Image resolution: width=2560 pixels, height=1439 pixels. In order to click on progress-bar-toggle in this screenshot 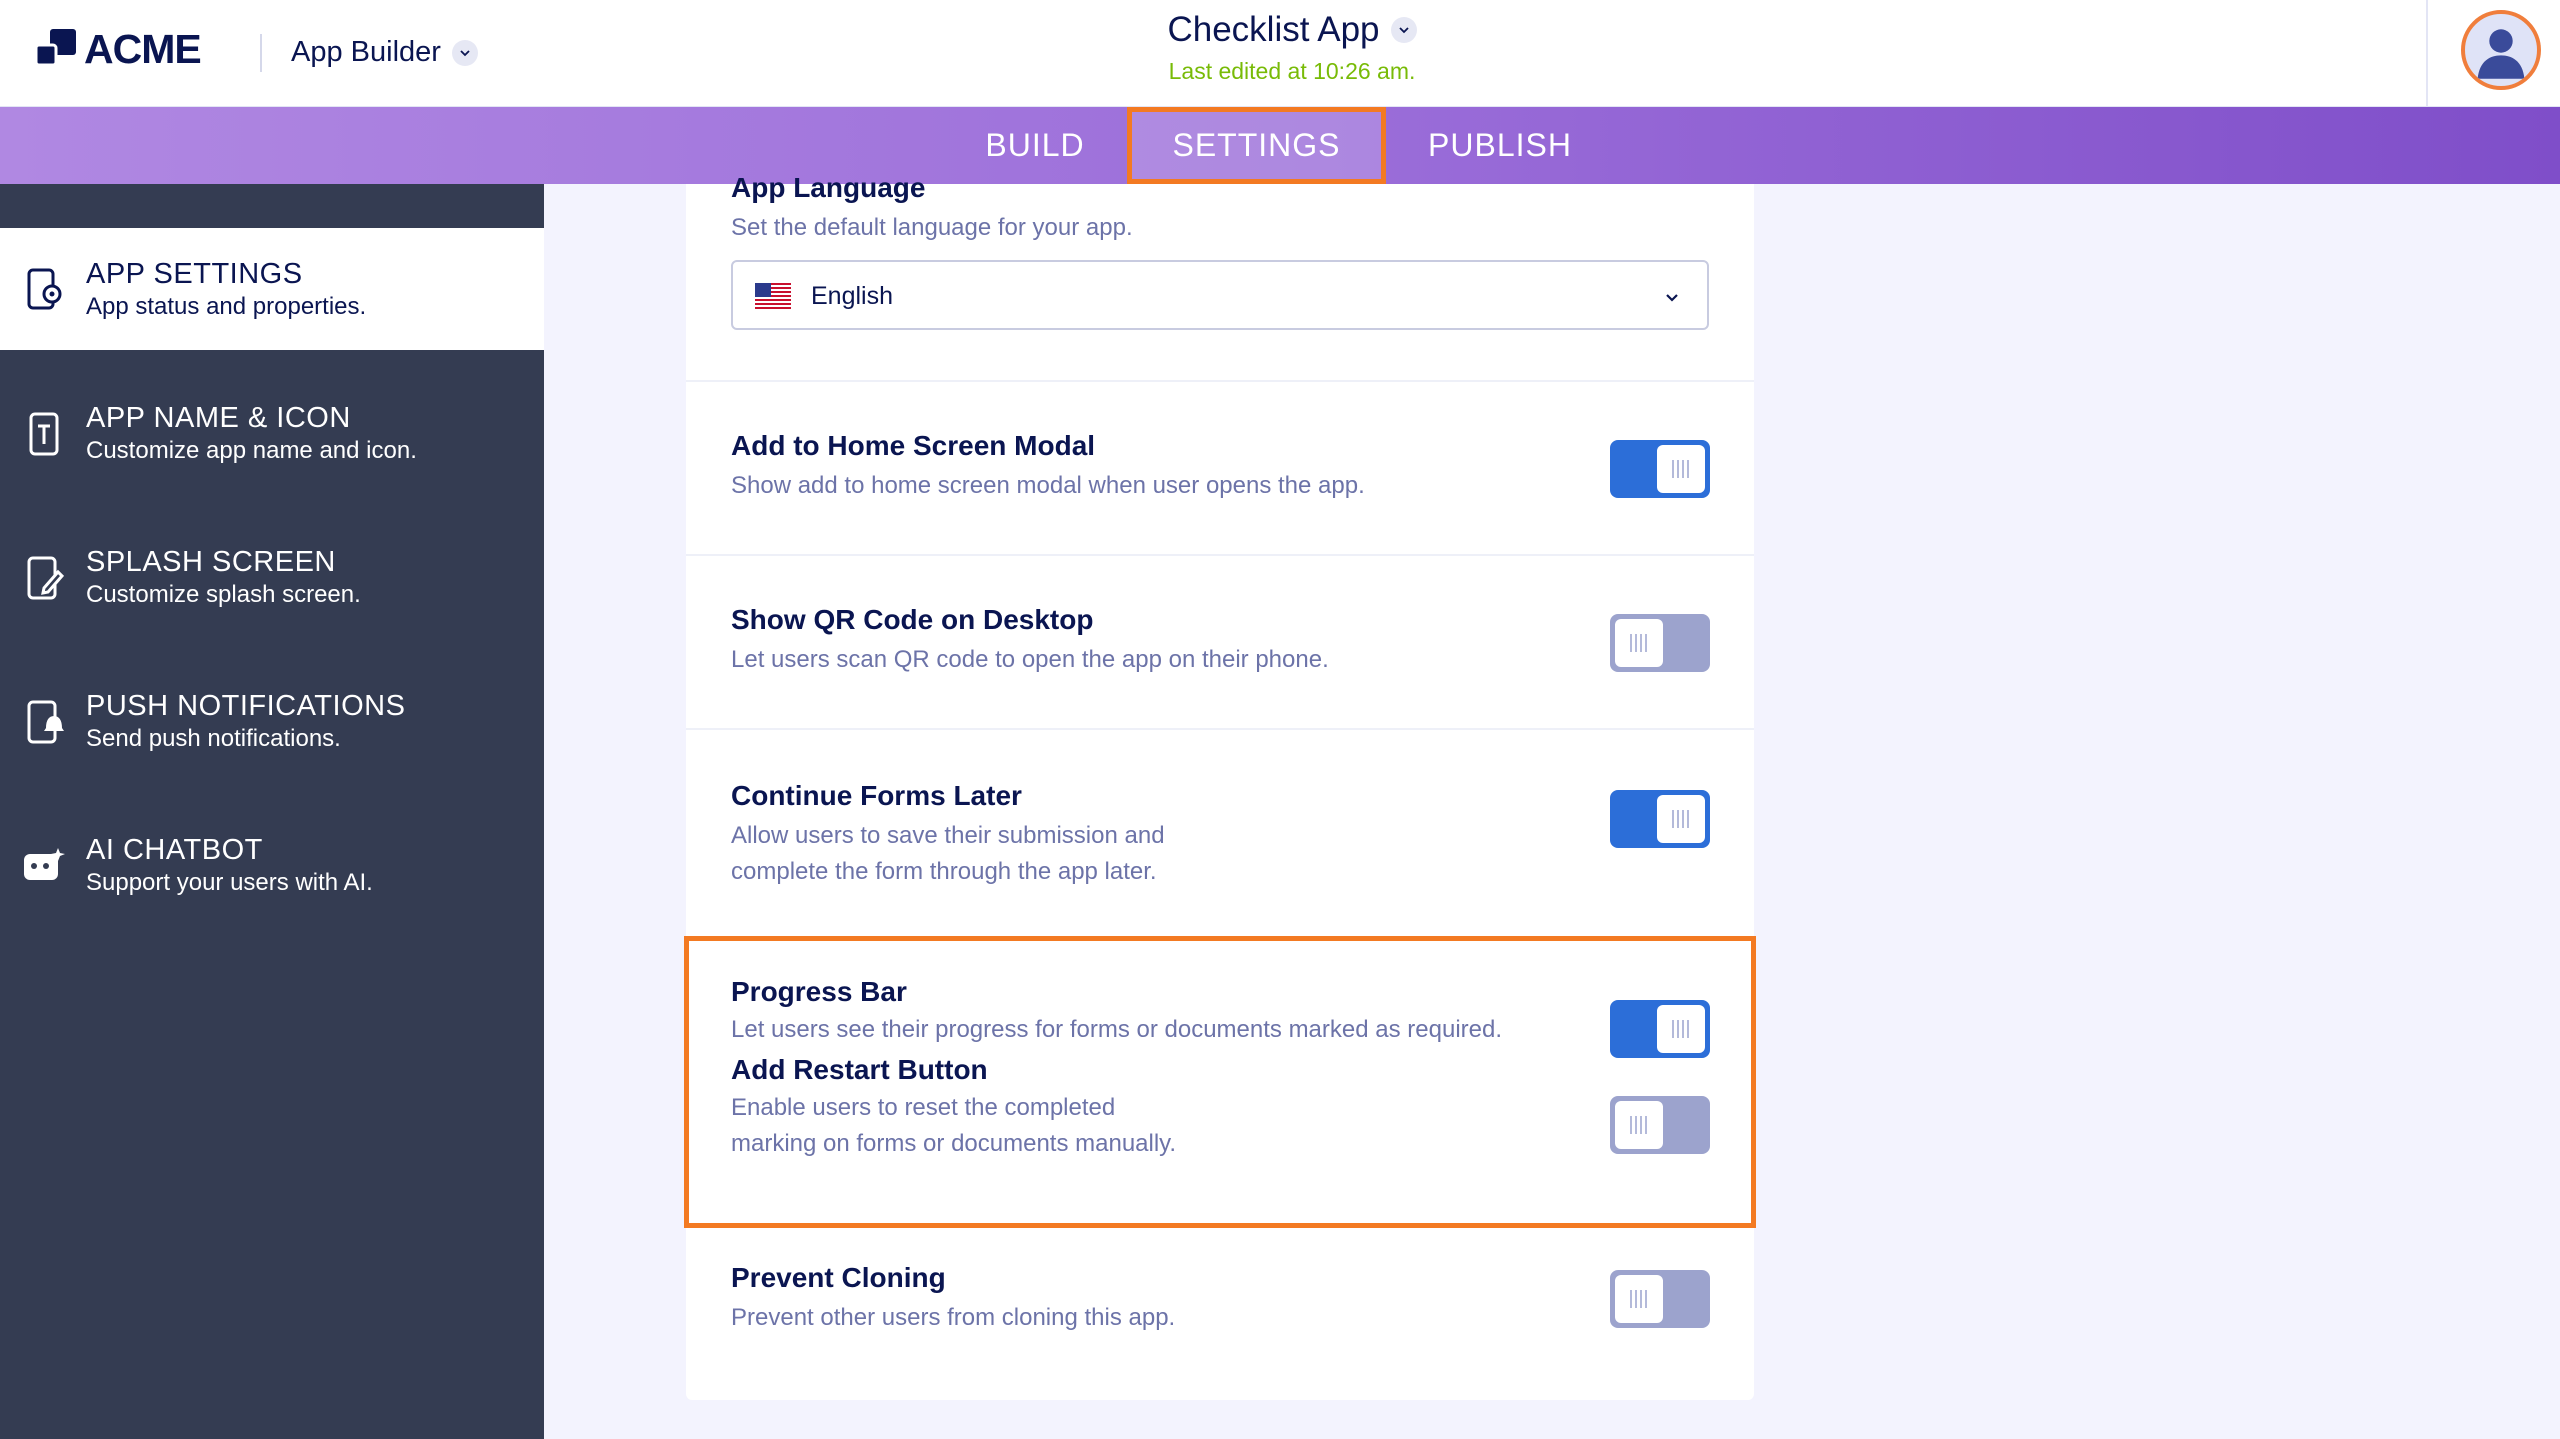, I will do `click(1660, 1029)`.